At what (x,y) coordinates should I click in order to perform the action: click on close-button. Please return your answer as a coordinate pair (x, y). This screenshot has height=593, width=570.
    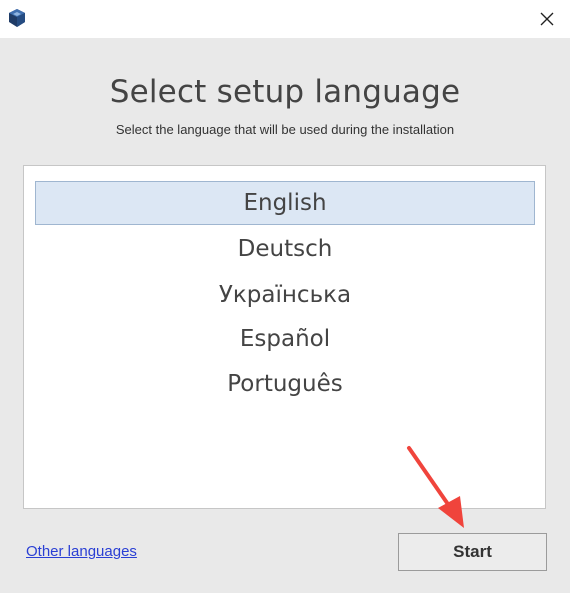
    Looking at the image, I should click on (547, 19).